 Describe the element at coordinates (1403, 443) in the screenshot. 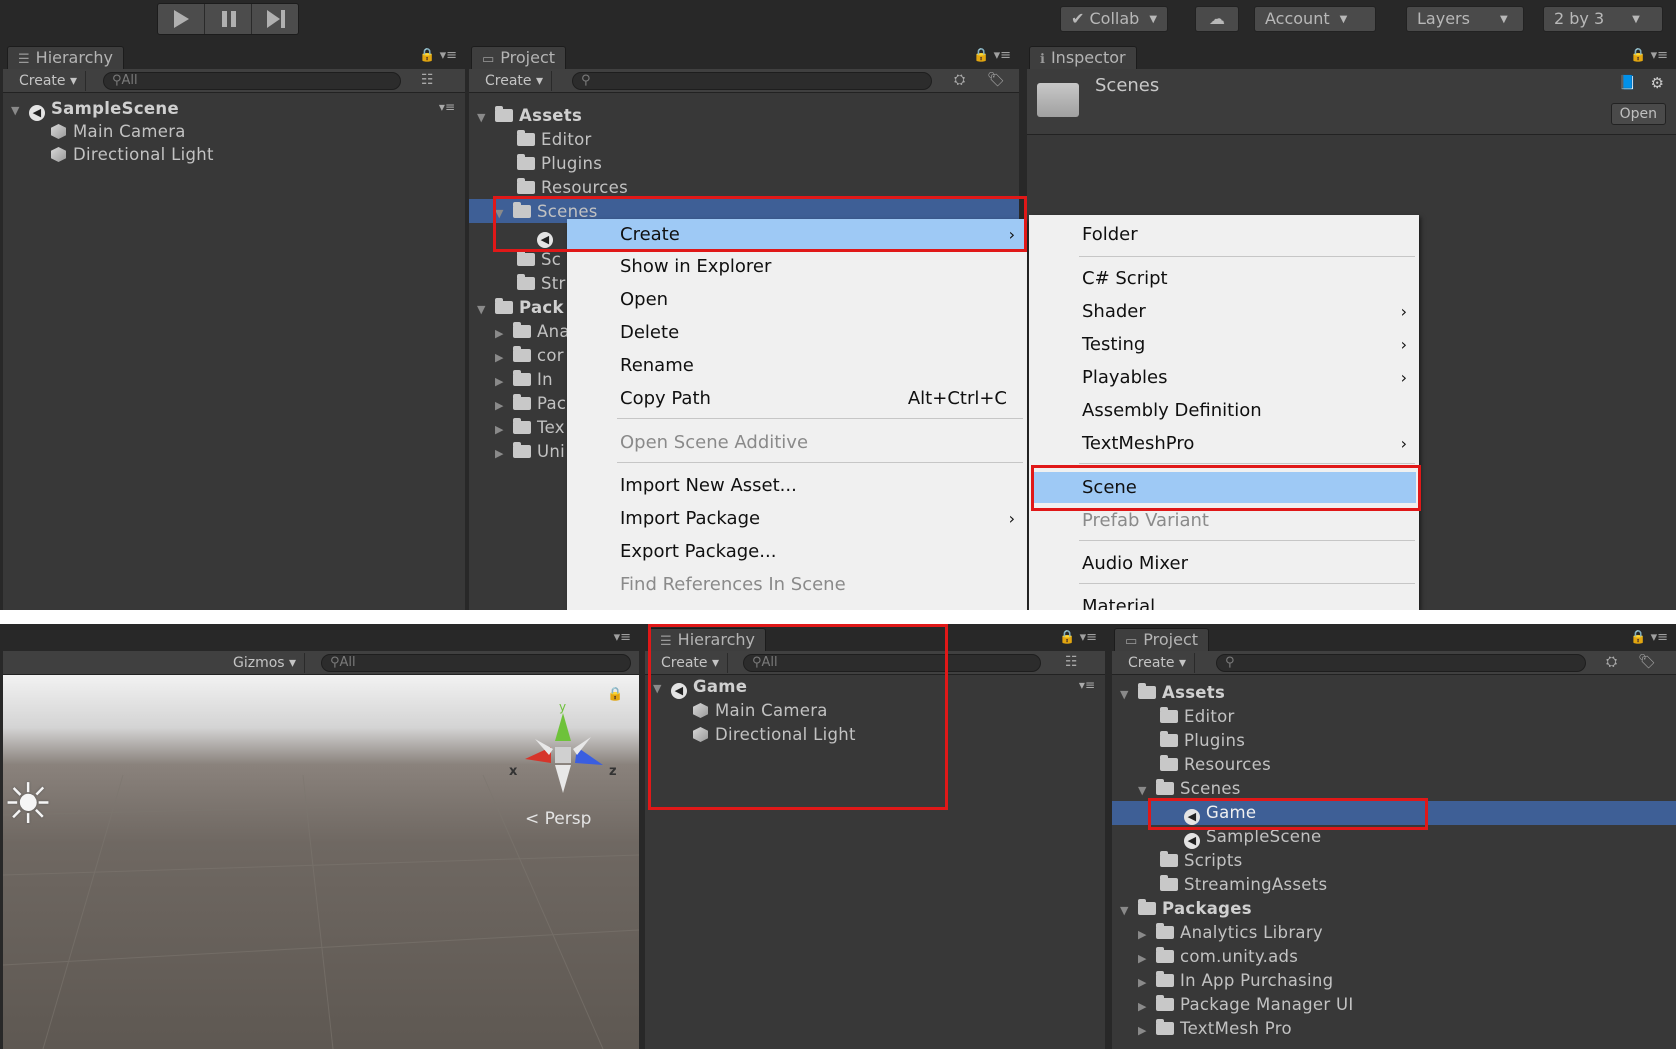

I see `chevron-right-icon: ›` at that location.